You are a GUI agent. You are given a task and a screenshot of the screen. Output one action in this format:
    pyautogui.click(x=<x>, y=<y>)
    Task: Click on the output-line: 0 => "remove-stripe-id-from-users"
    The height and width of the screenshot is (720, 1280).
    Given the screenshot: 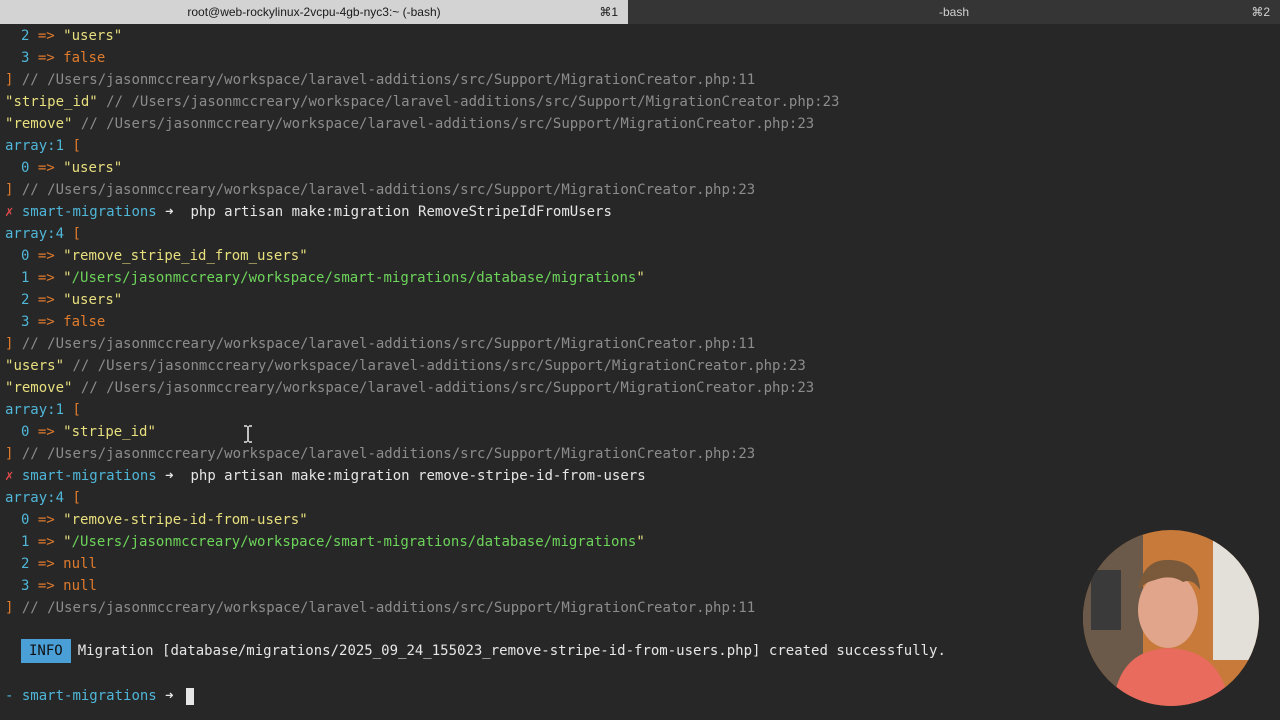 What is the action you would take?
    pyautogui.click(x=164, y=520)
    